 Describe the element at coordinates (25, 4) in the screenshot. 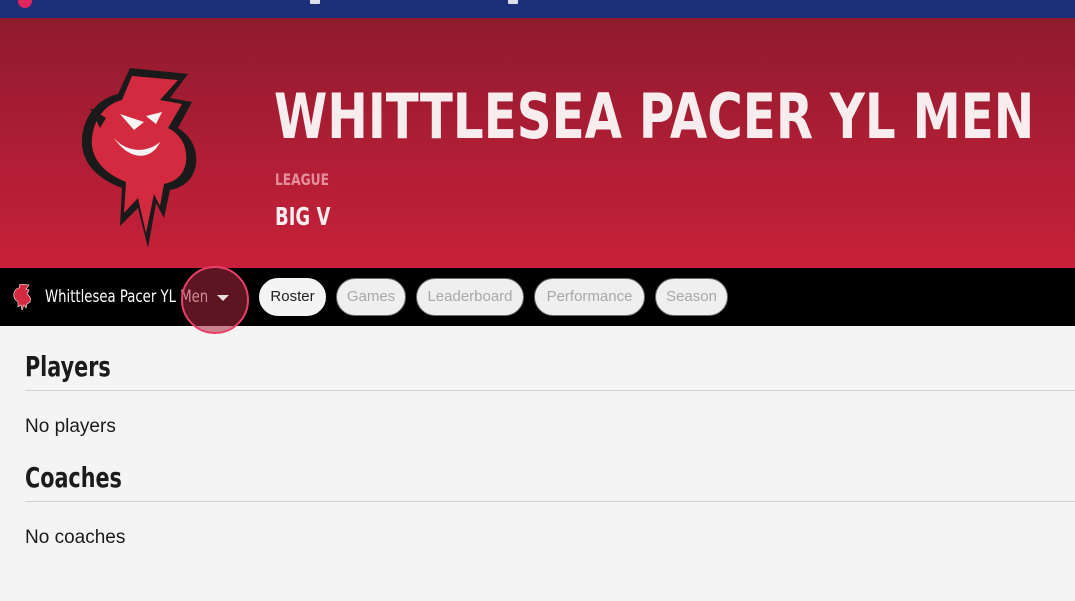

I see `app-favicon-icon` at that location.